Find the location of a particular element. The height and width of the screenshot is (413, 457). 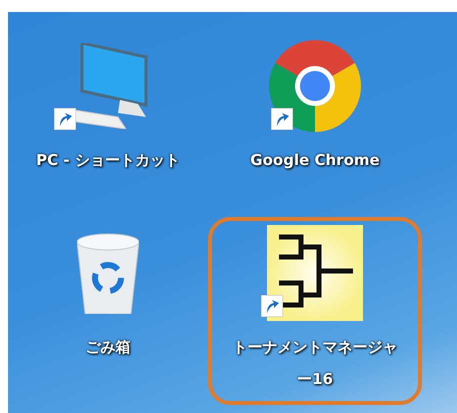

chrome-logo-icon is located at coordinates (315, 86).